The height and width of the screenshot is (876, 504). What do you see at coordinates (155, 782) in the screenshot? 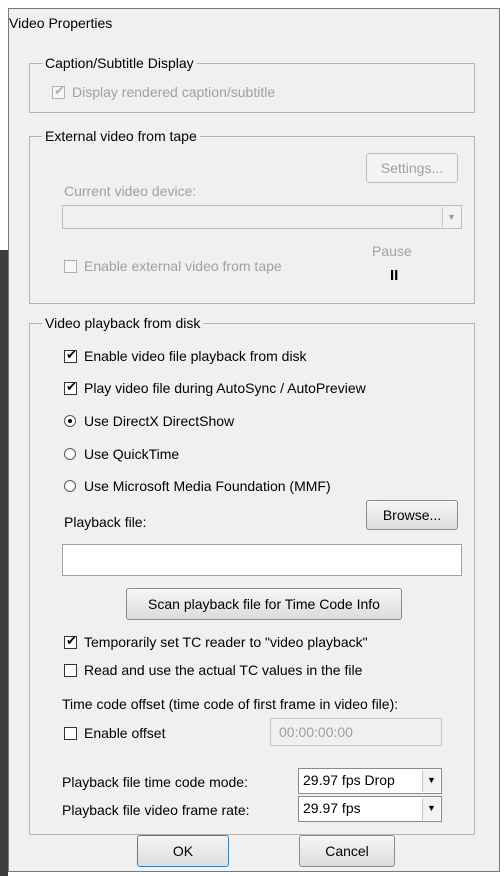
I see `tc-mode-label: Playback file time code mode:` at bounding box center [155, 782].